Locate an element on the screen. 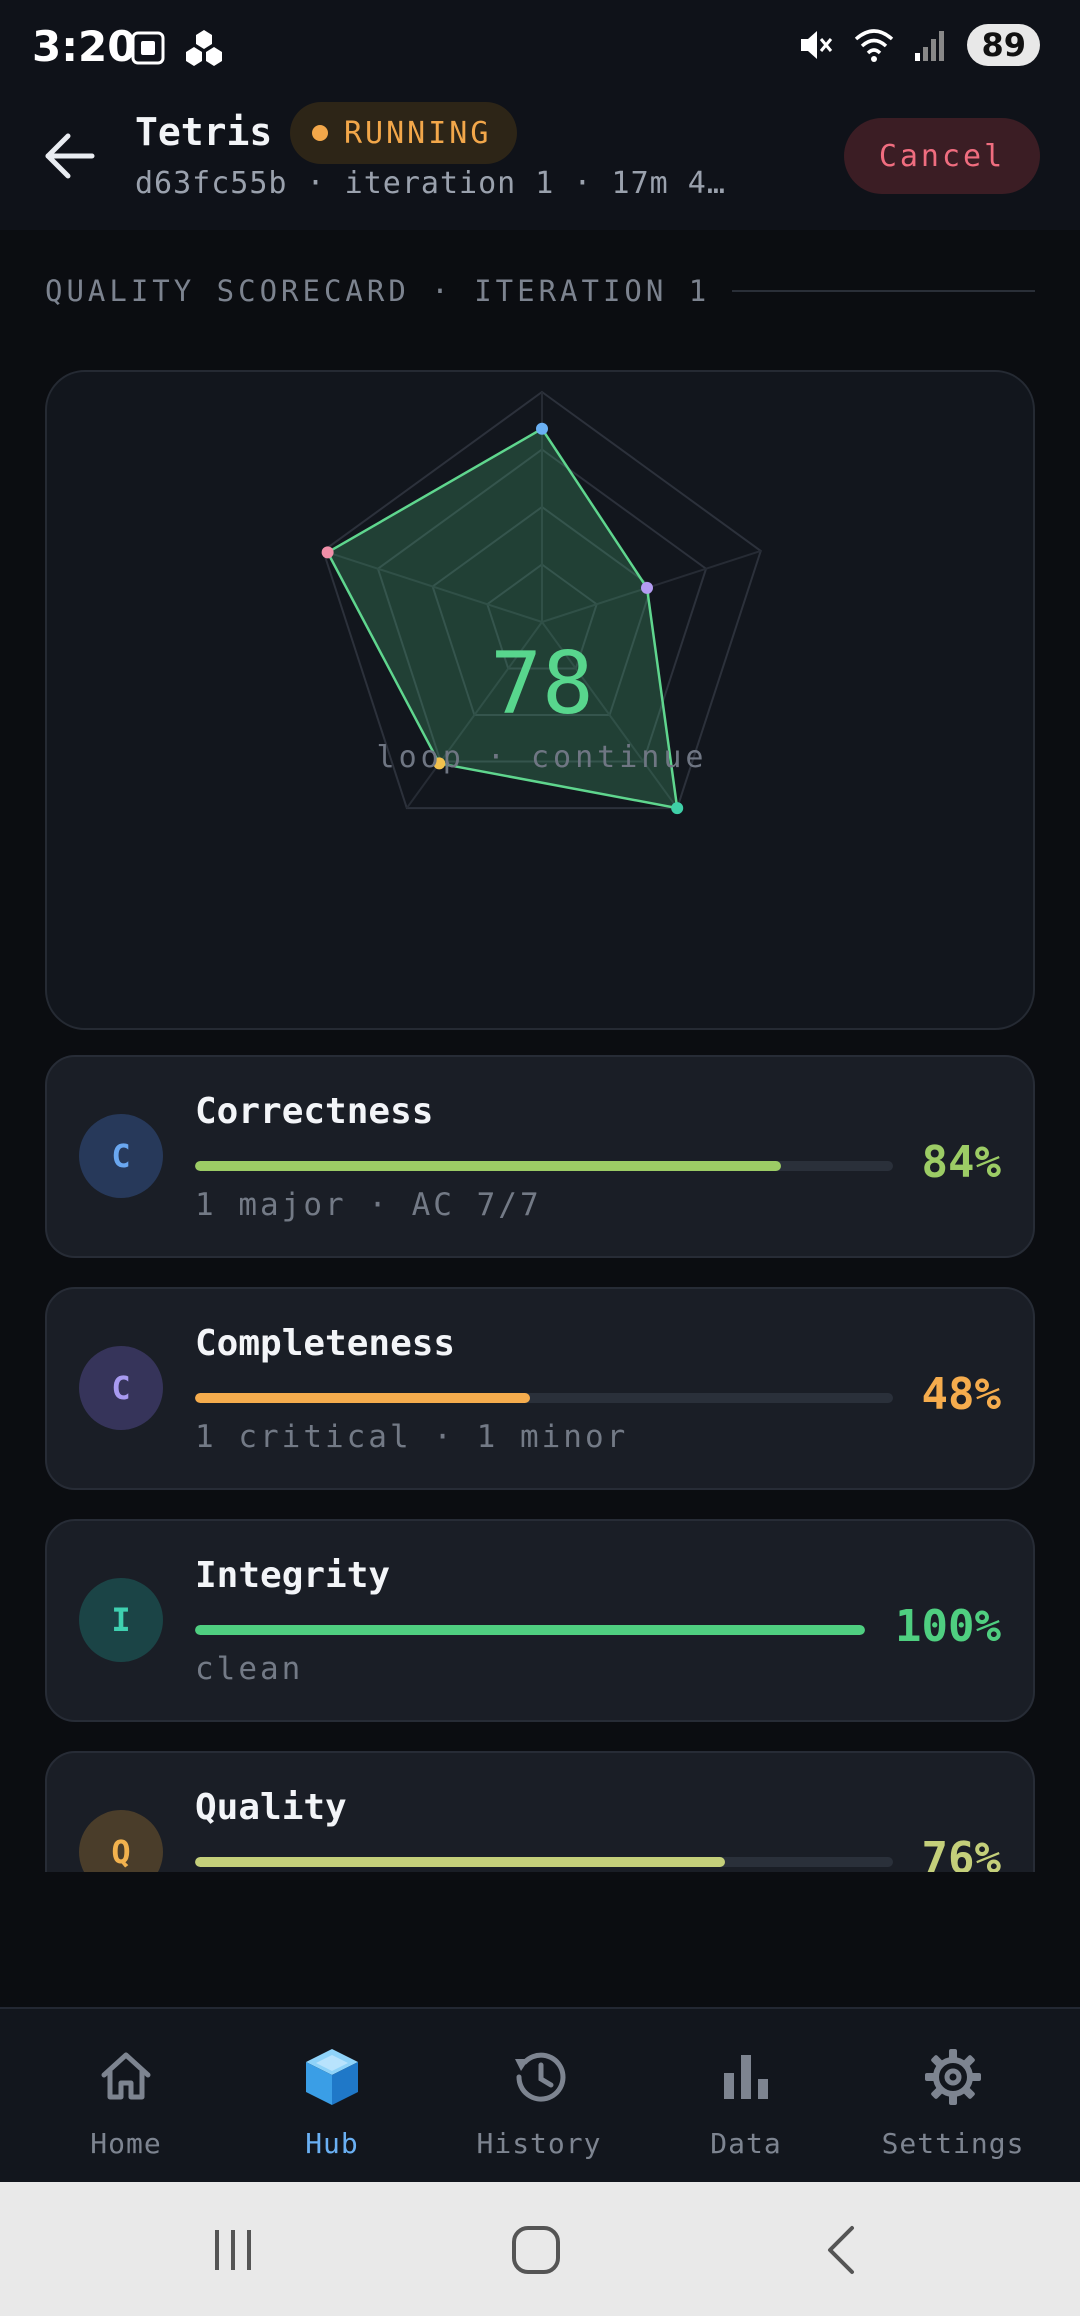  signal-icon is located at coordinates (930, 46).